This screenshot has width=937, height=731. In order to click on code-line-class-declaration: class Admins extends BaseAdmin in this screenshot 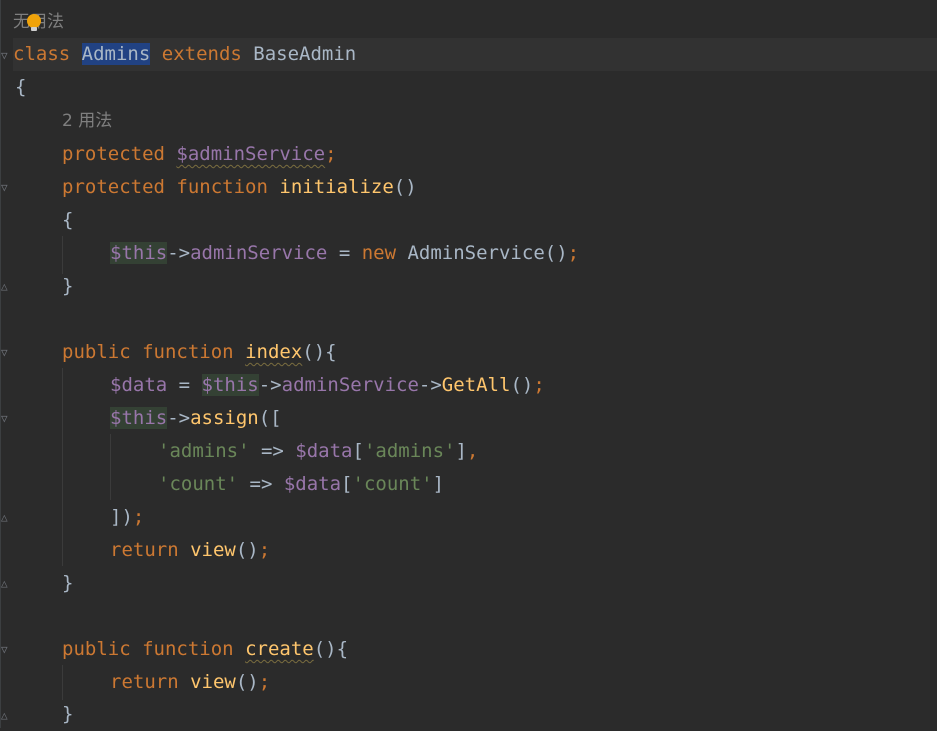, I will do `click(475, 54)`.